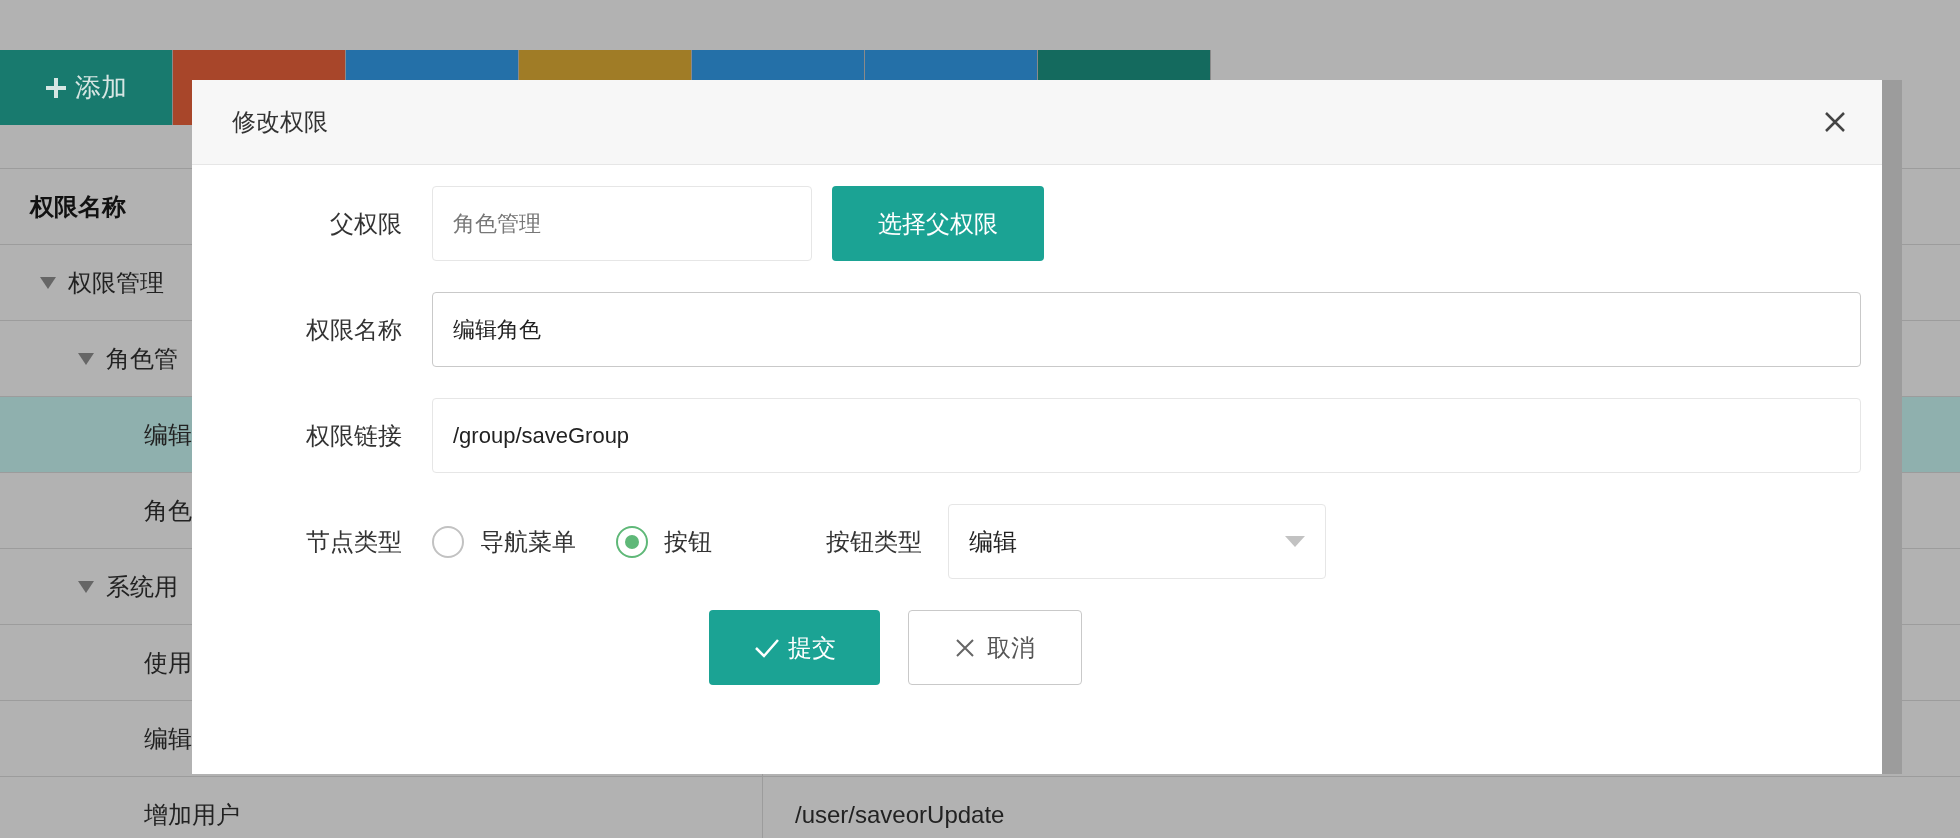 Image resolution: width=1960 pixels, height=838 pixels. Describe the element at coordinates (116, 282) in the screenshot. I see `table-cell-text: 权限管理` at that location.